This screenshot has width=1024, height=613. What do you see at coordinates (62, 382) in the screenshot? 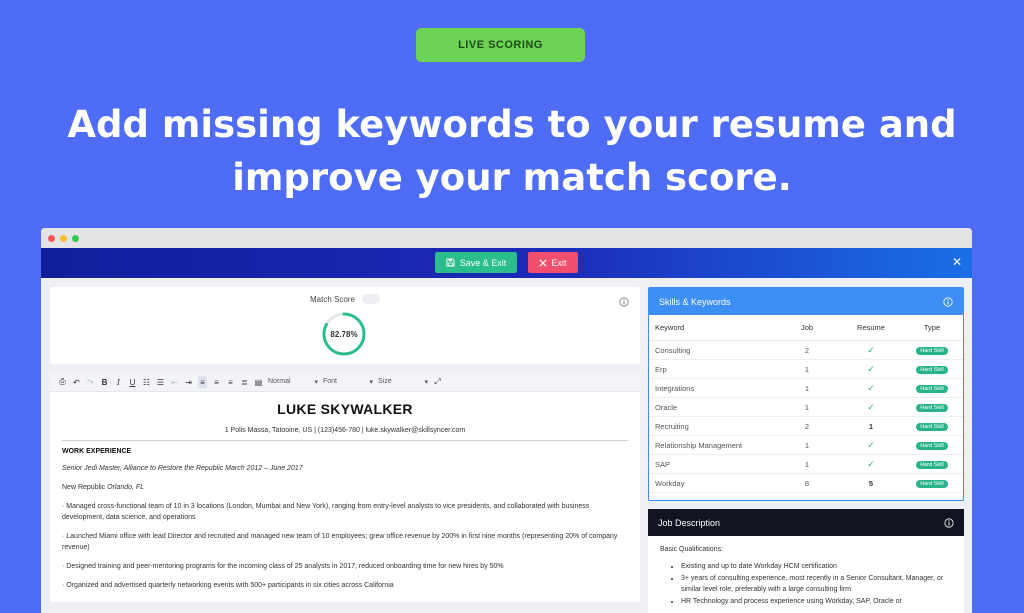
I see `print-icon: ⎙` at bounding box center [62, 382].